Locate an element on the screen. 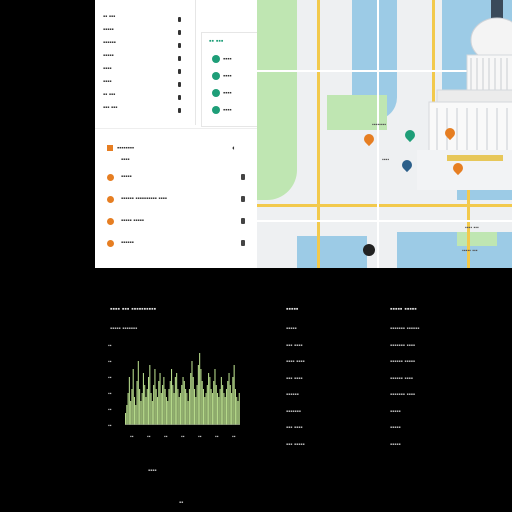 The width and height of the screenshot is (512, 512). map-label: ▪▪▪▪▪ ▪▪▪ is located at coordinates (470, 251).